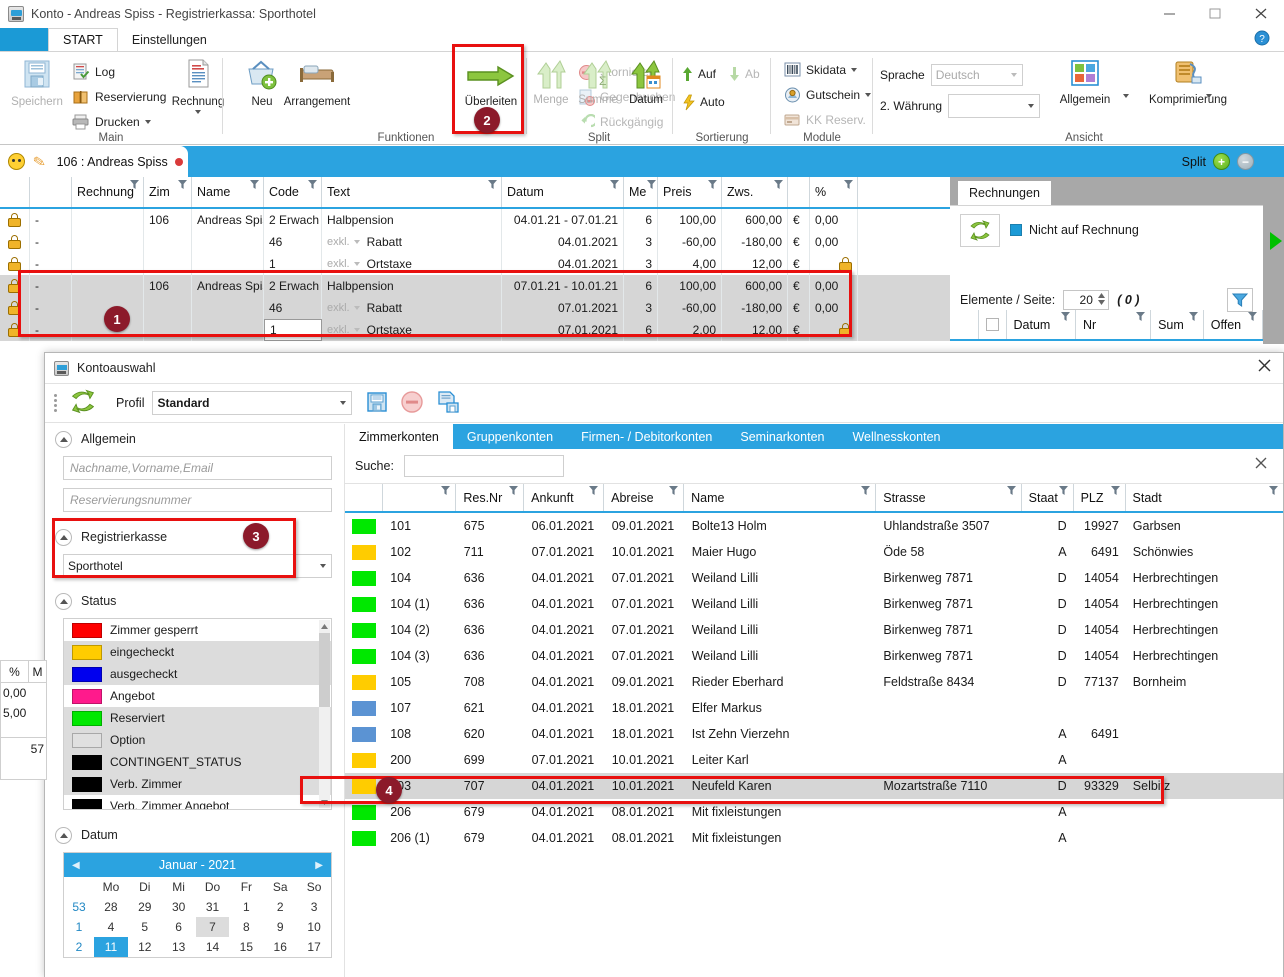  Describe the element at coordinates (1264, 367) in the screenshot. I see `dialog-close-icon` at that location.